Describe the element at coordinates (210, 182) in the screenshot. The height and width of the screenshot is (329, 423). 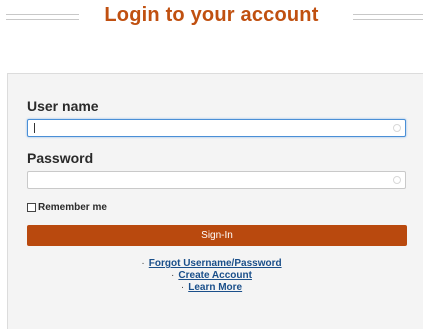
I see `password-input` at that location.